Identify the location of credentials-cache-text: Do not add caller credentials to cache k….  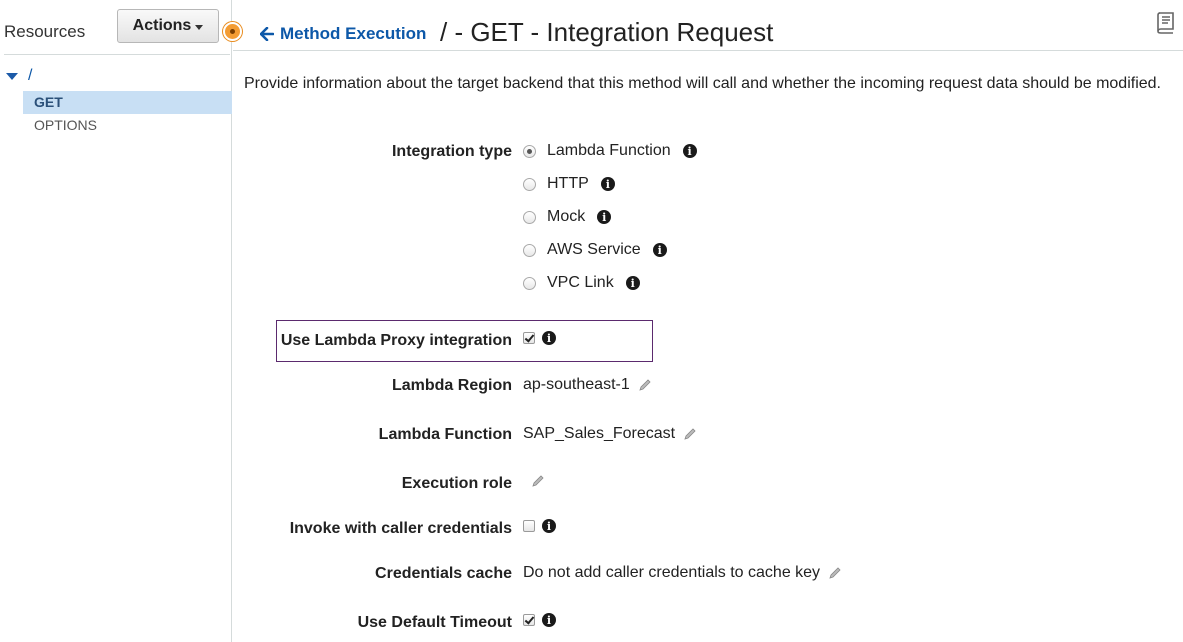
(672, 572).